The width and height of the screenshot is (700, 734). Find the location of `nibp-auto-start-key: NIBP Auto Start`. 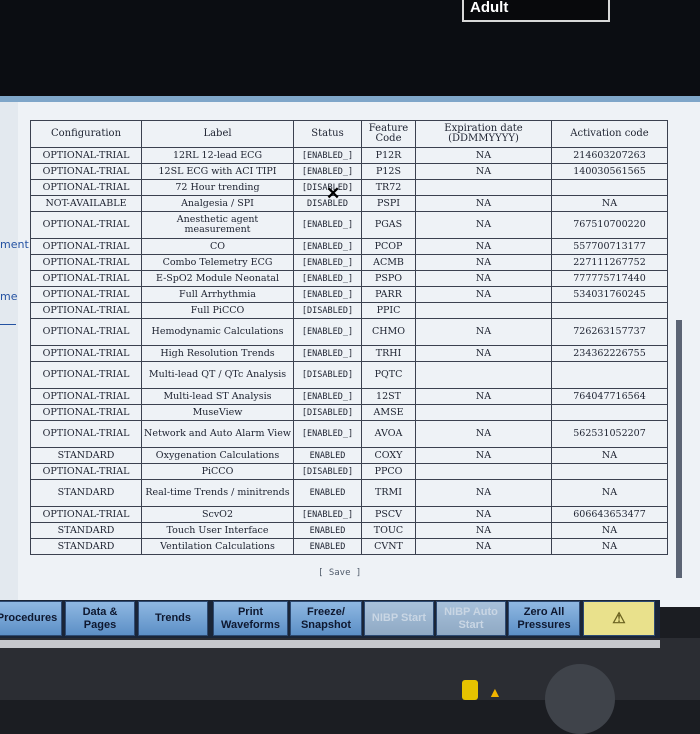

nibp-auto-start-key: NIBP Auto Start is located at coordinates (471, 618).